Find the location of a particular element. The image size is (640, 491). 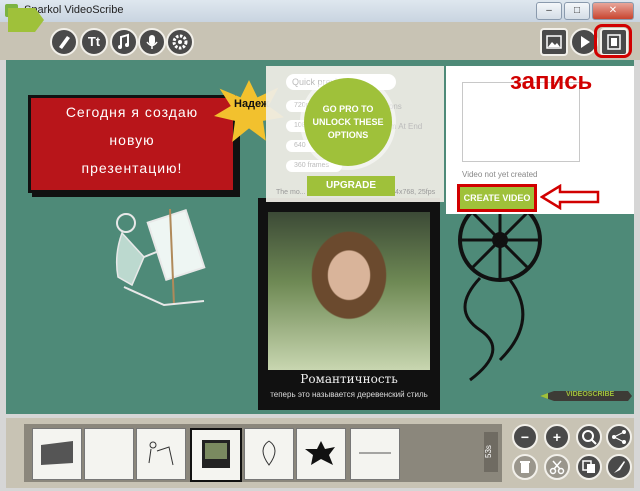

video-status: Video not yet created is located at coordinates (500, 174).